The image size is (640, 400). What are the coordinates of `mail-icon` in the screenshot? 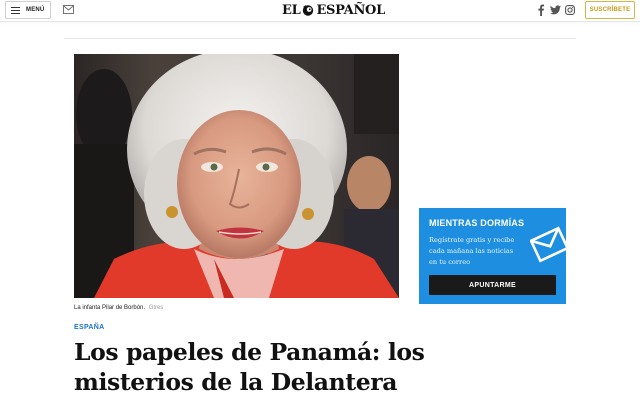 It's located at (68, 9).